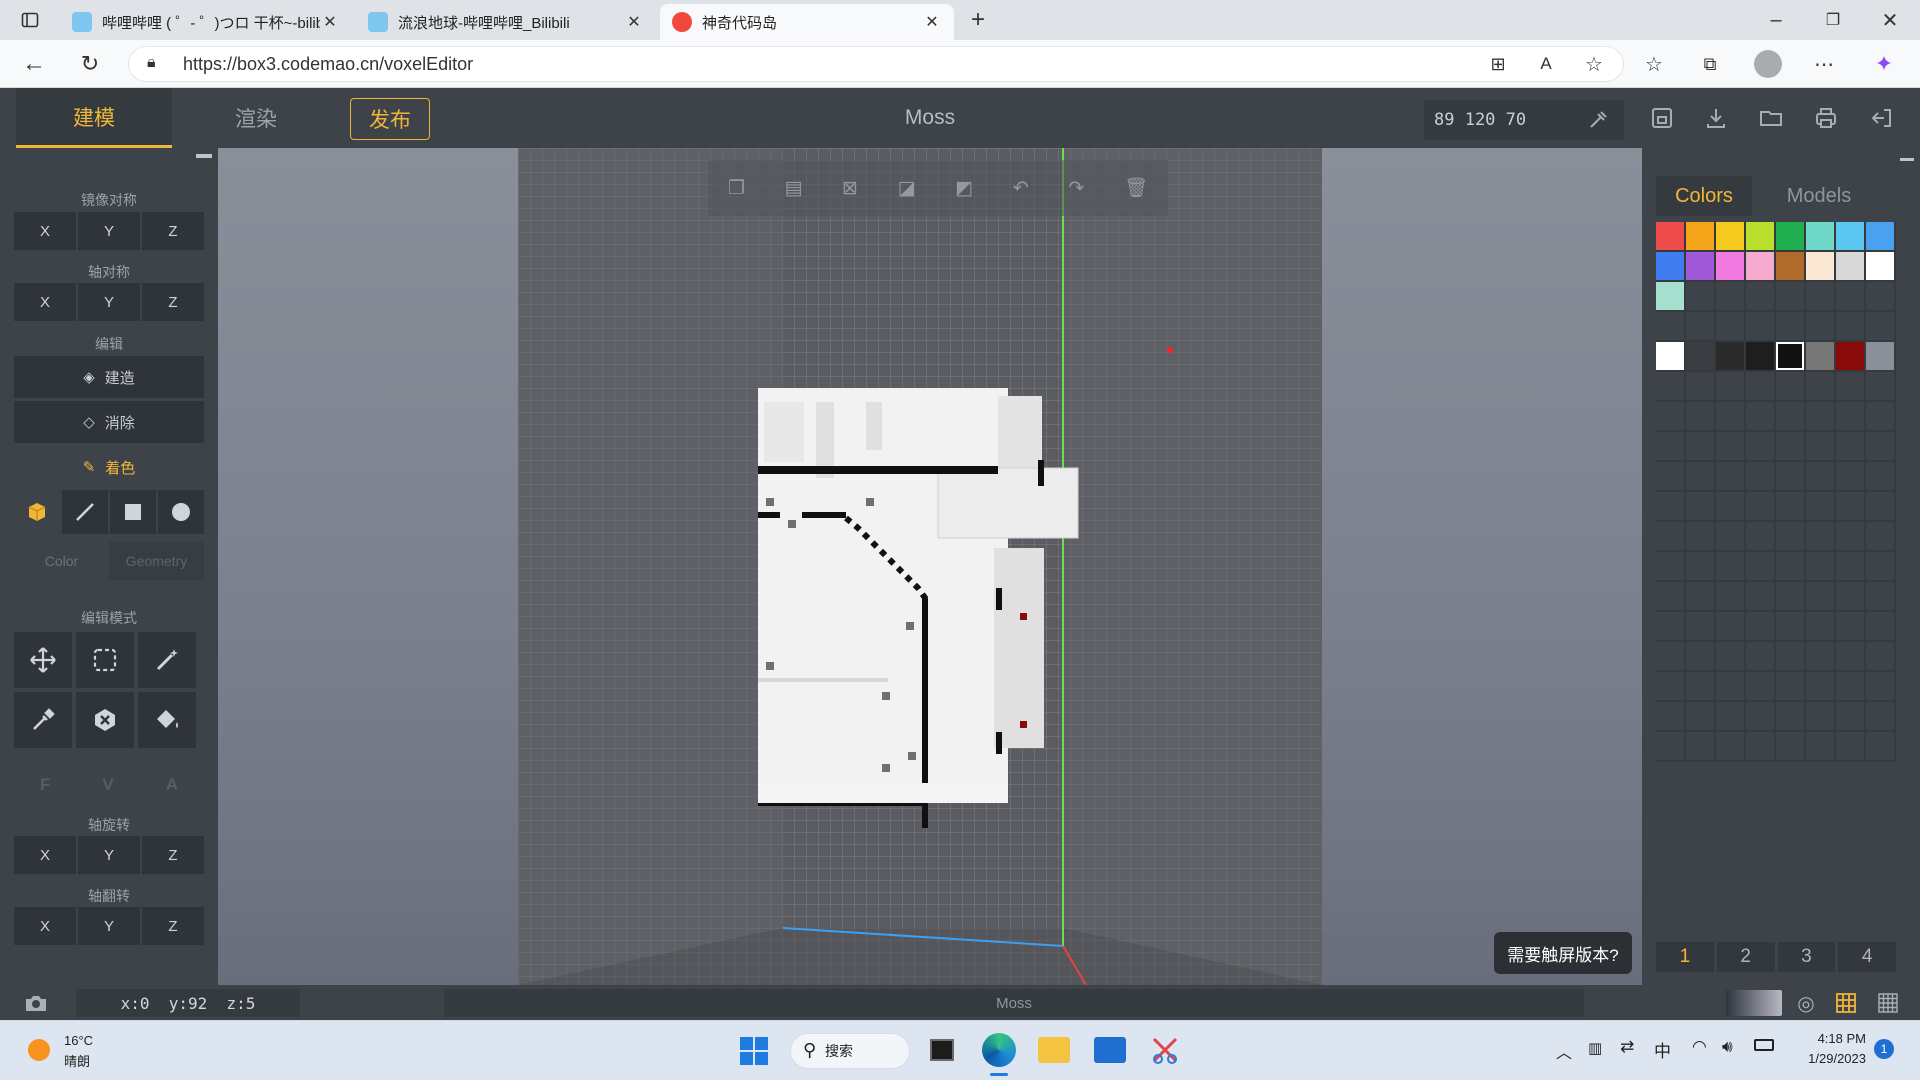 This screenshot has width=1920, height=1080. Describe the element at coordinates (978, 20) in the screenshot. I see `new-tab-icon: +` at that location.